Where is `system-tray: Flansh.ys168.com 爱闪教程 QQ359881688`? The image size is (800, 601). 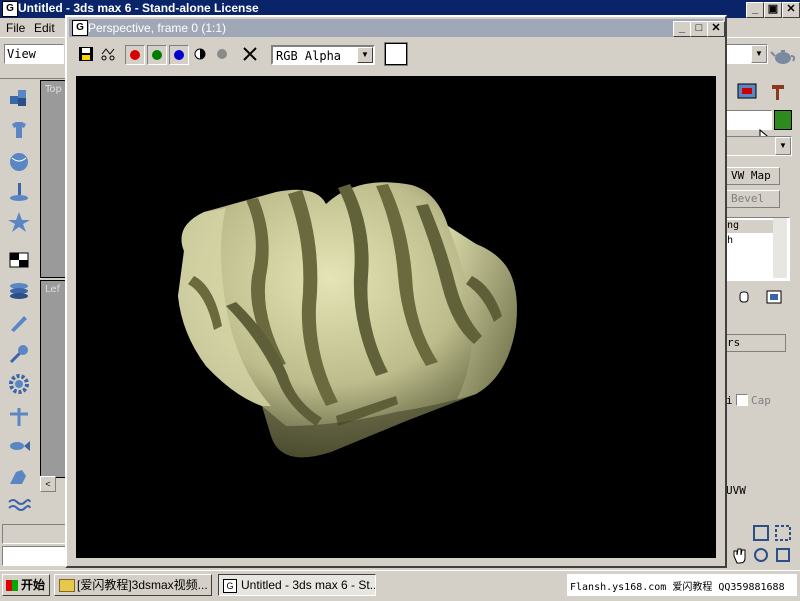
system-tray: Flansh.ys168.com 爱闪教程 QQ359881688 is located at coordinates (682, 585).